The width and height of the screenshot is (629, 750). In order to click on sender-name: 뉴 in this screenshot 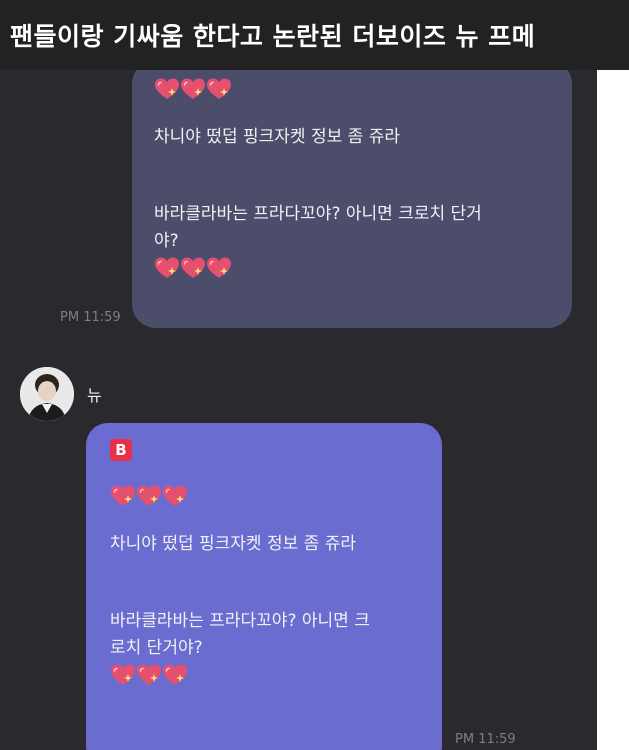, I will do `click(94, 395)`.